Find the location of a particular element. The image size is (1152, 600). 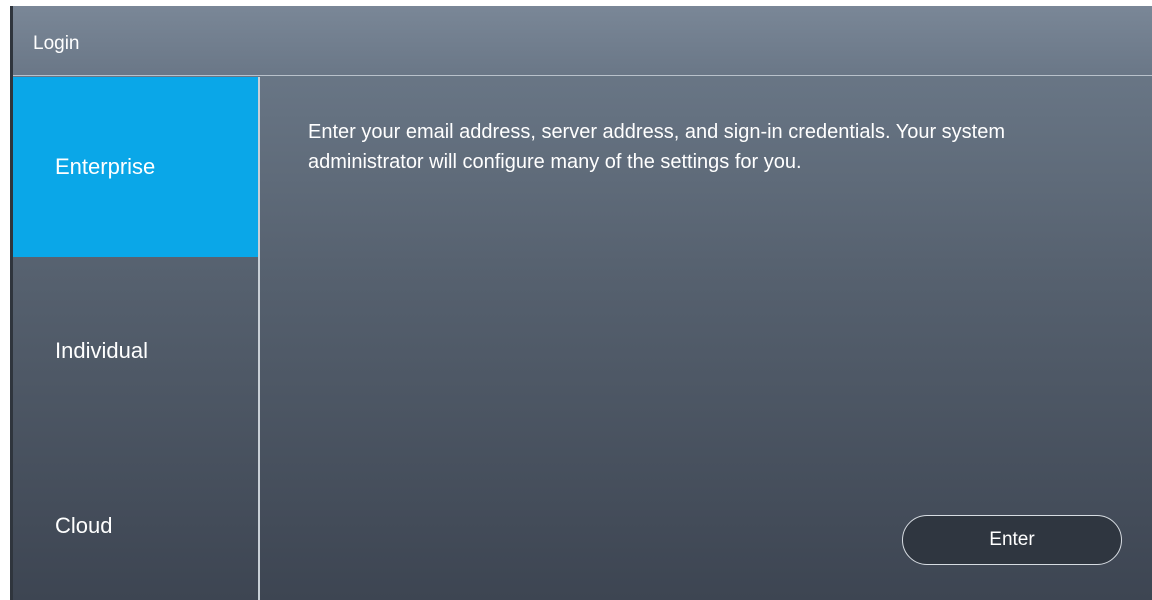

sidebar-item-label: Cloud is located at coordinates (84, 525).